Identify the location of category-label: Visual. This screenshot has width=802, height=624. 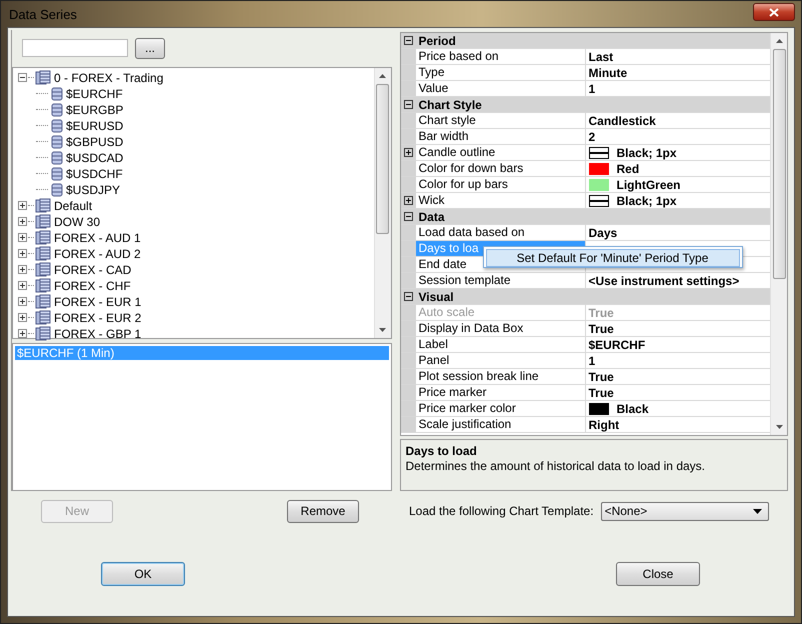
(436, 297).